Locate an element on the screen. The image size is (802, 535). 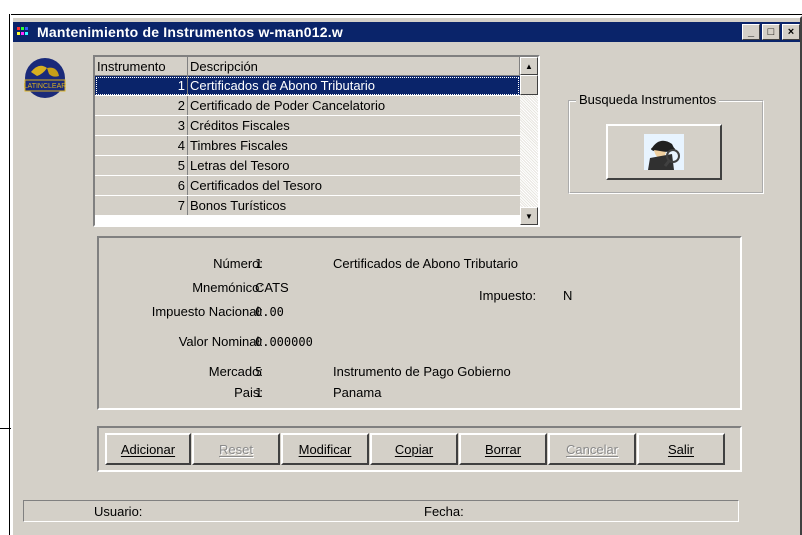
search-group: Busqueda Instrumentos is located at coordinates (666, 143).